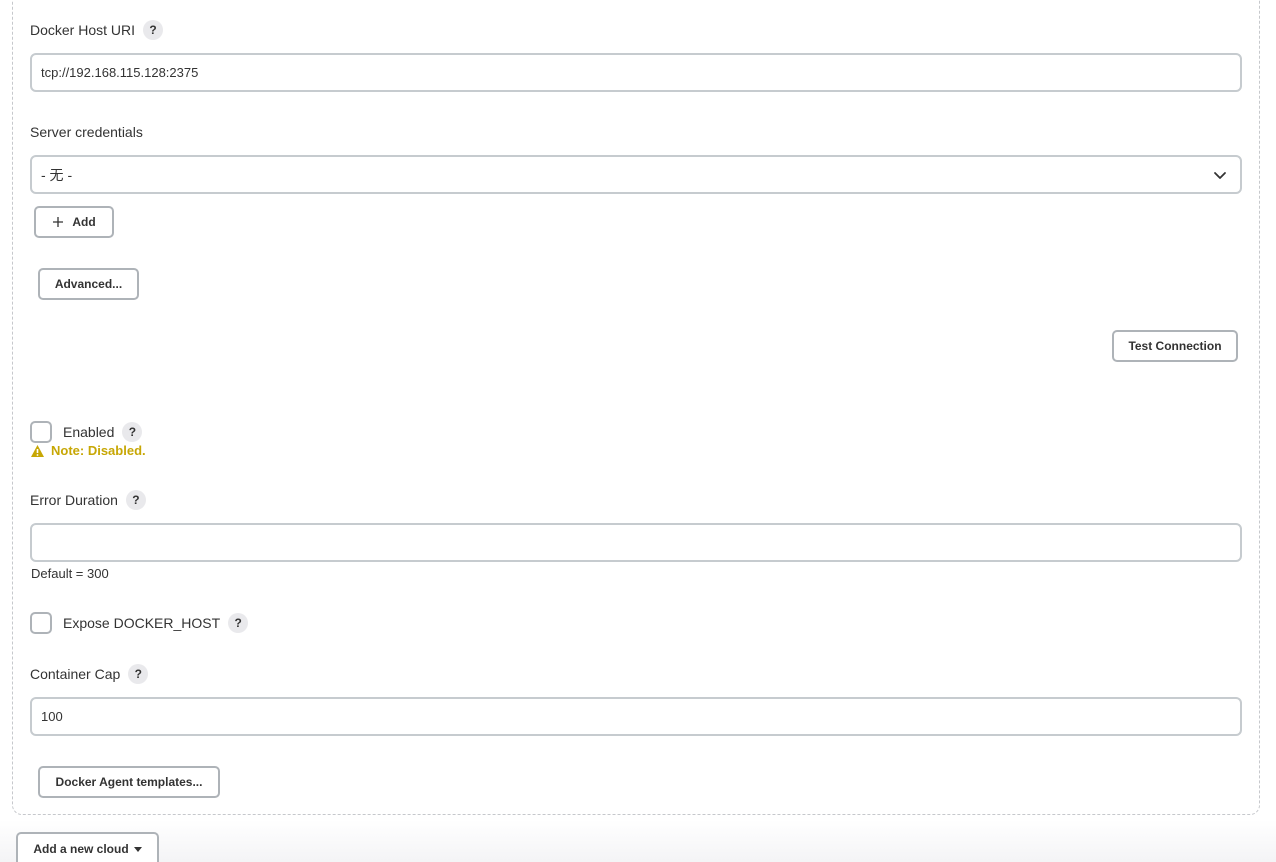 This screenshot has width=1276, height=862. I want to click on expose-docker-host-checkbox, so click(41, 623).